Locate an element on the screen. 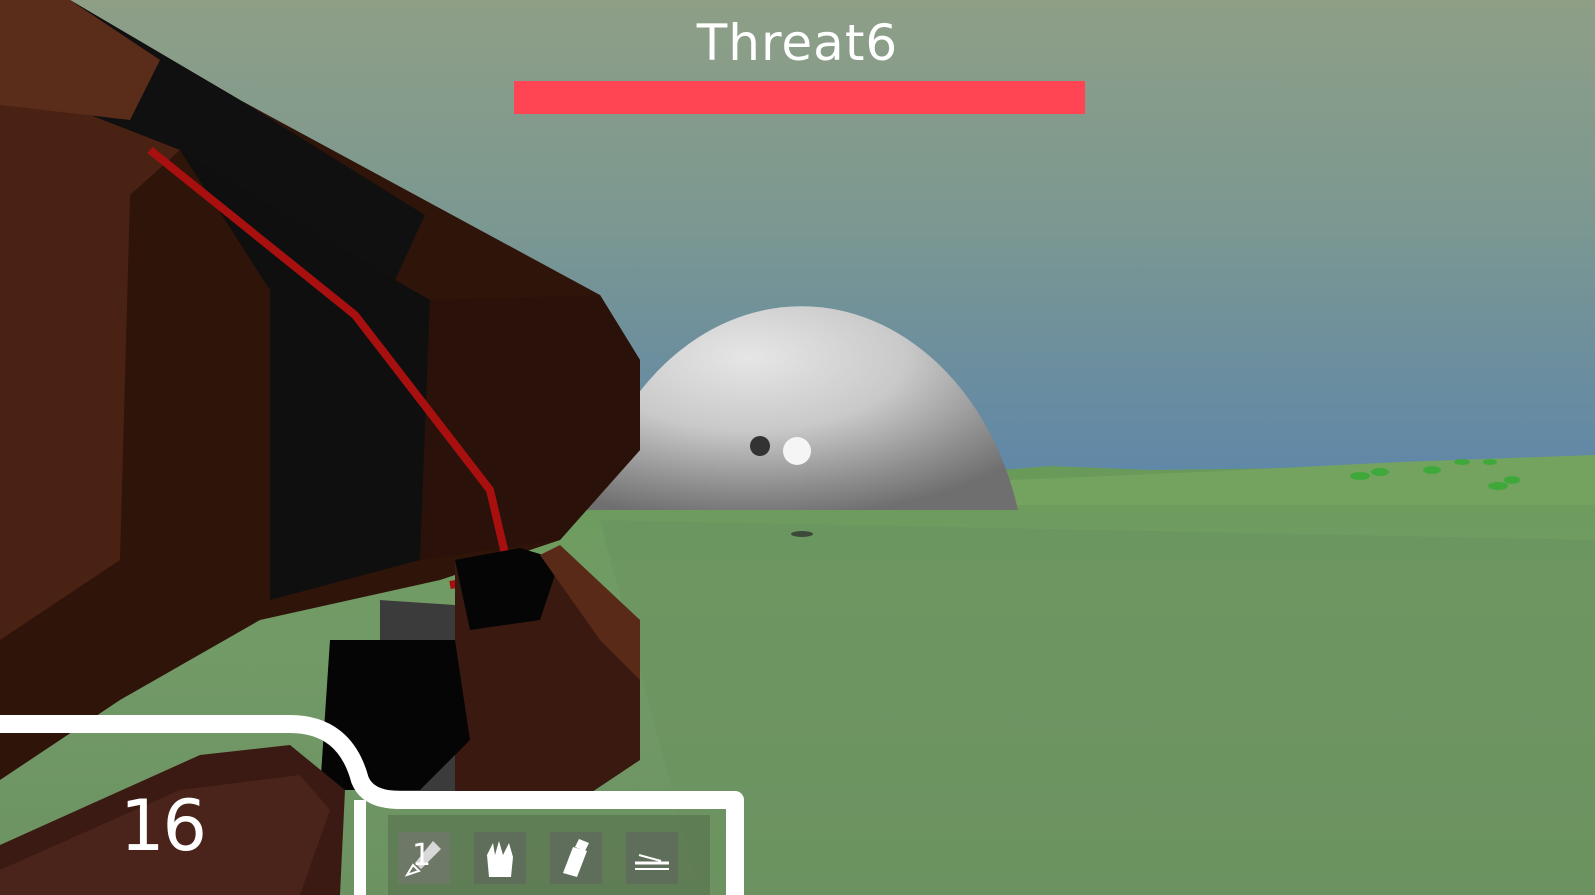  boss-eye-dark is located at coordinates (760, 446).